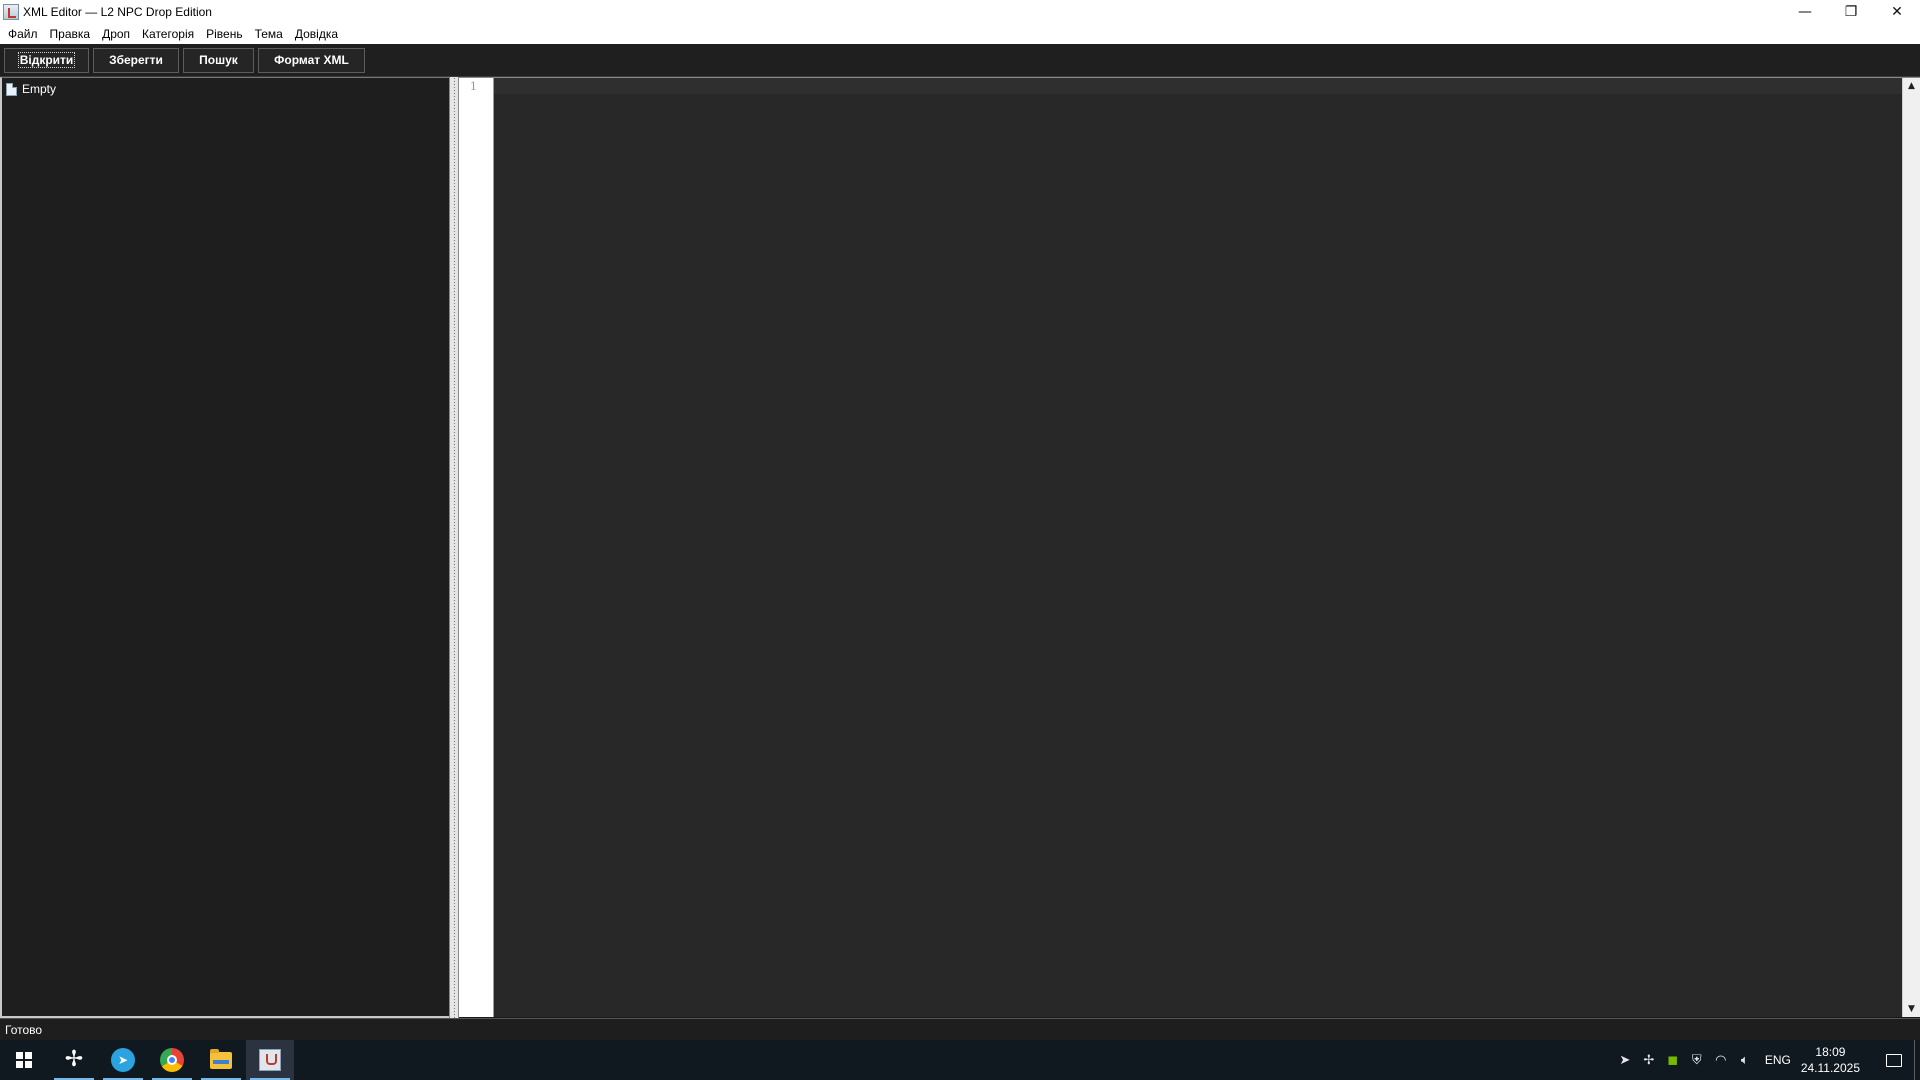 The width and height of the screenshot is (1920, 1080). Describe the element at coordinates (1911, 1009) in the screenshot. I see `scroll-down-icon: ▼` at that location.